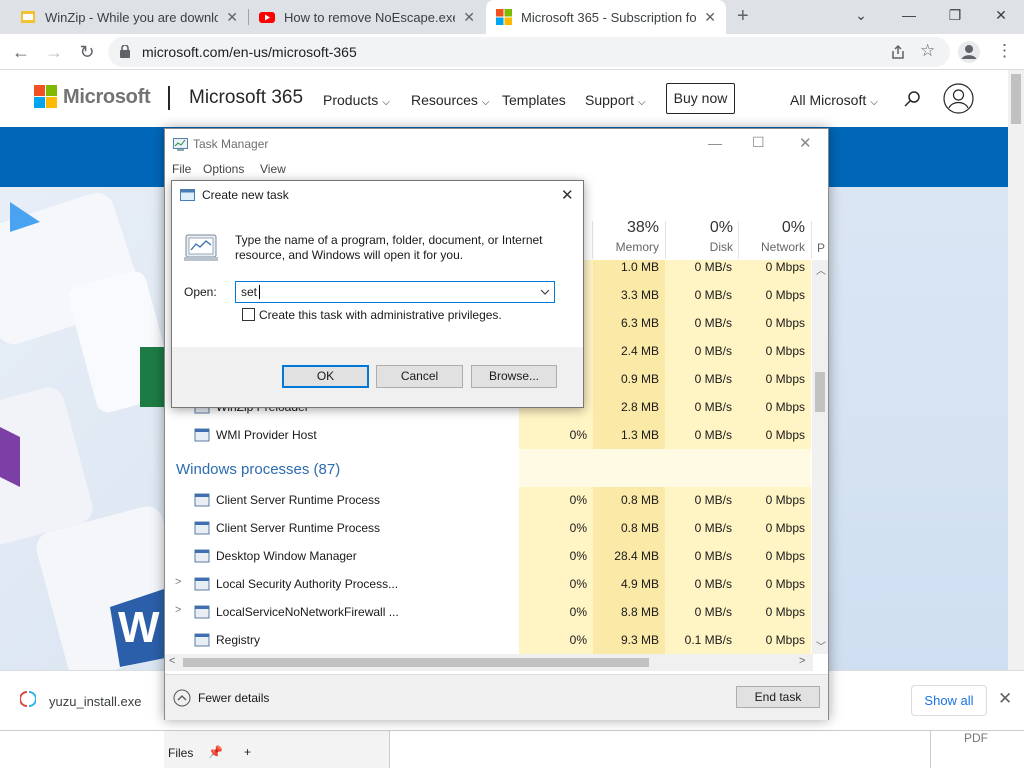 The image size is (1024, 768). Describe the element at coordinates (238, 640) in the screenshot. I see `process-name: Registry` at that location.